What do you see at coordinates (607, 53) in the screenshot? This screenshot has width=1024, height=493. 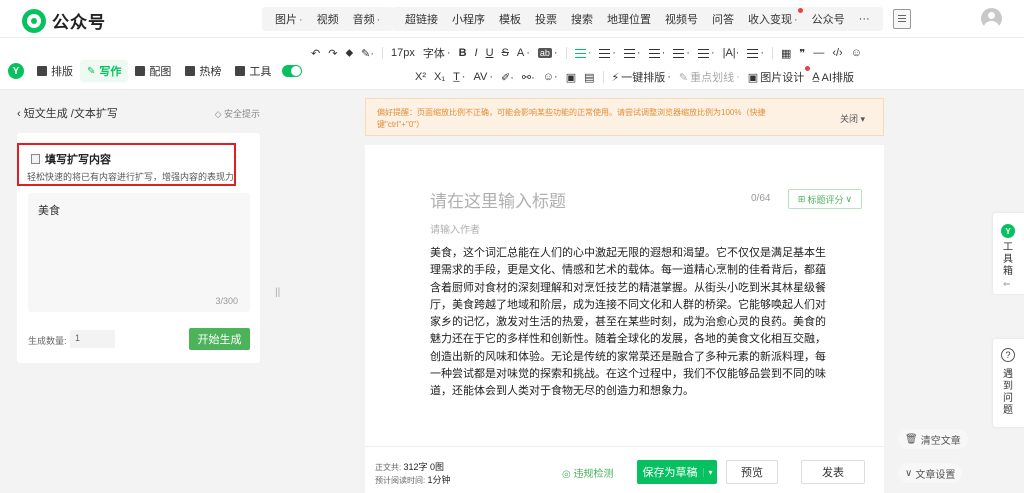 I see `align-center-icon: ·` at bounding box center [607, 53].